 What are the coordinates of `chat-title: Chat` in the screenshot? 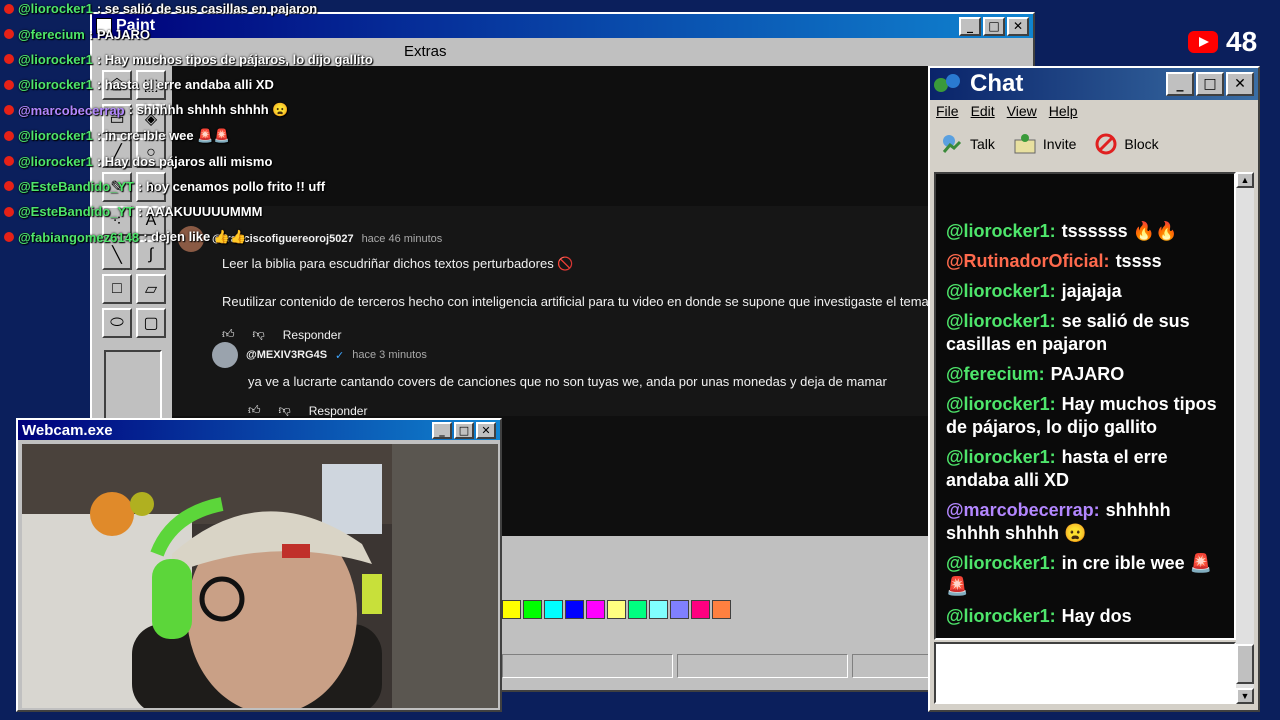 It's located at (997, 83).